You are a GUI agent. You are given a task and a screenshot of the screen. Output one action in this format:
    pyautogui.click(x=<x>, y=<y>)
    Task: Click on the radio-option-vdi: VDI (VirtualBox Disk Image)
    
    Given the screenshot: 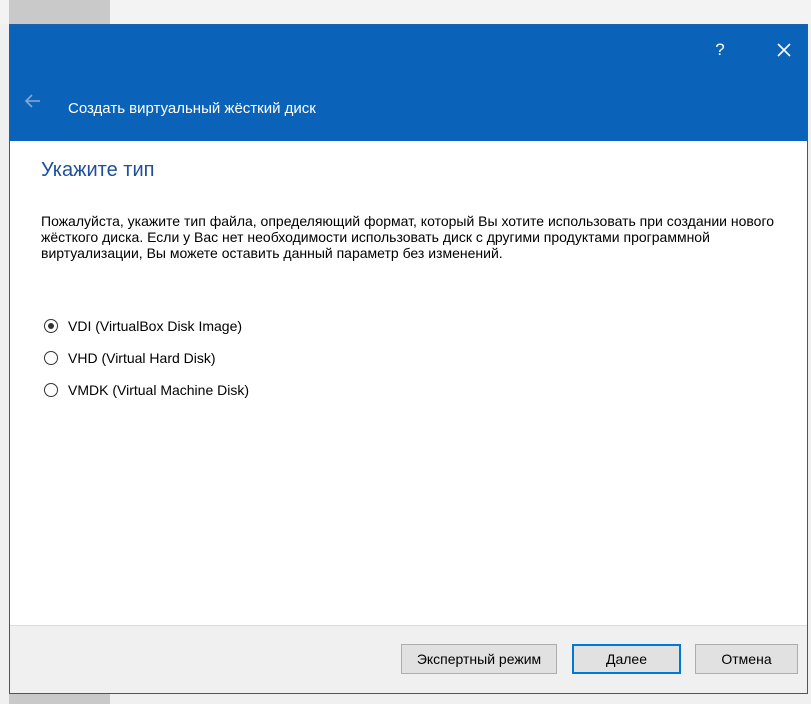 What is the action you would take?
    pyautogui.click(x=143, y=326)
    